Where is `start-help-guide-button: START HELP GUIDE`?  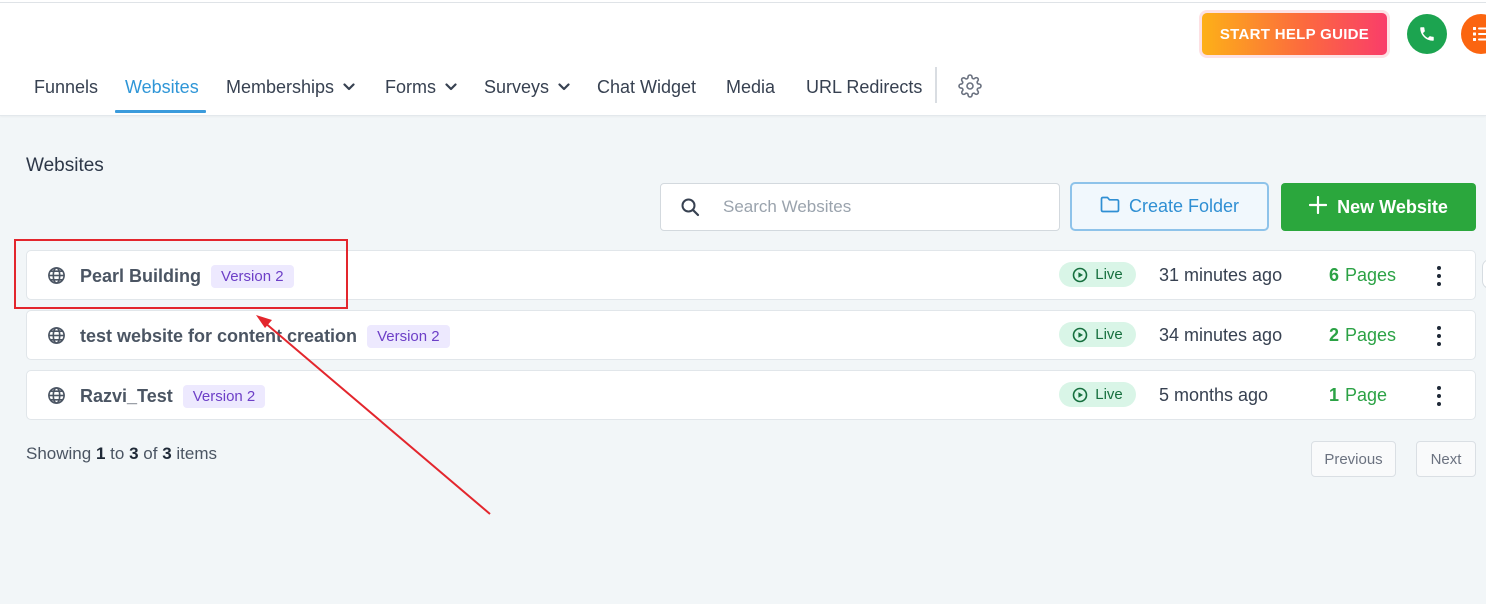 start-help-guide-button: START HELP GUIDE is located at coordinates (1294, 34).